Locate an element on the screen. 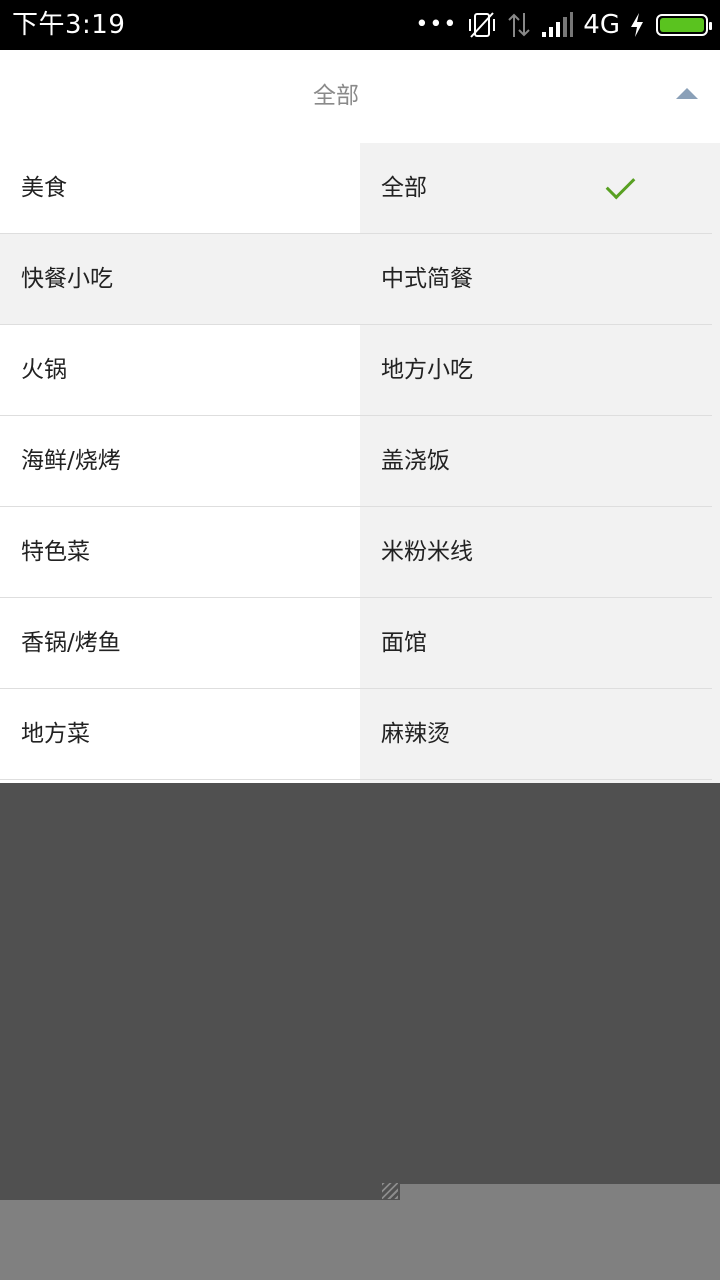  category-item-selected: 快餐小吃 is located at coordinates (180, 279).